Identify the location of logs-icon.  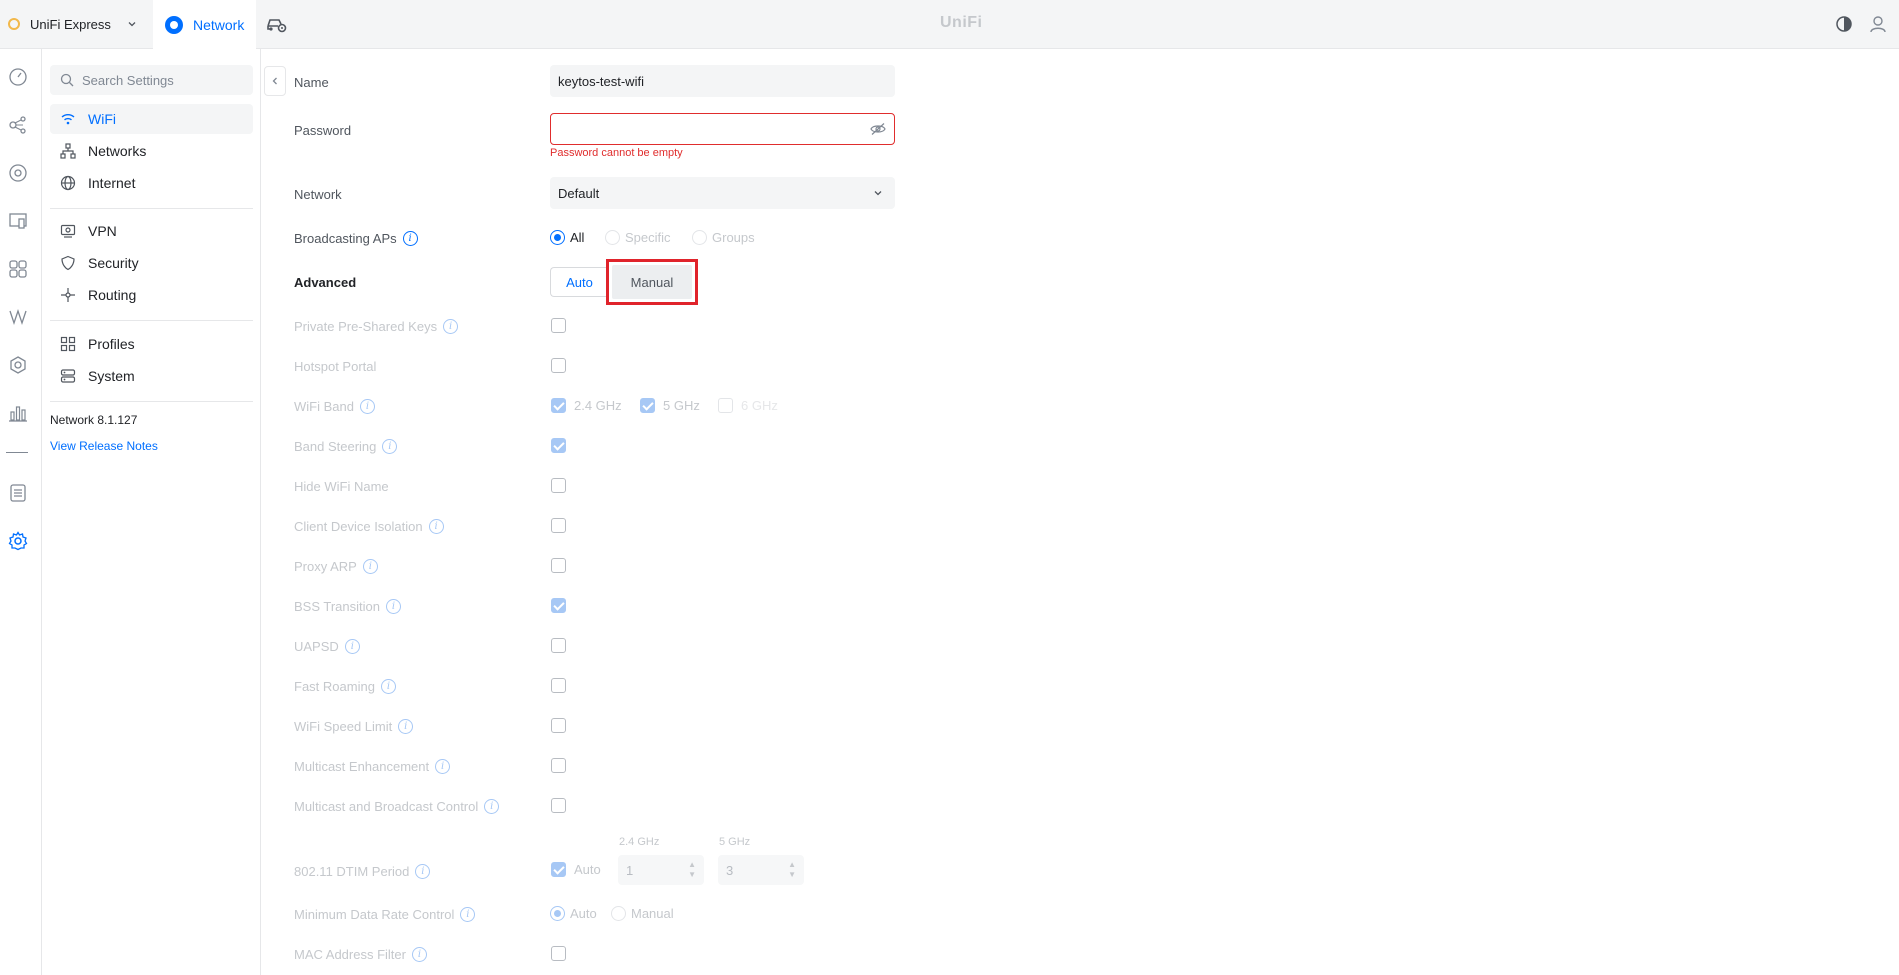
(18, 493).